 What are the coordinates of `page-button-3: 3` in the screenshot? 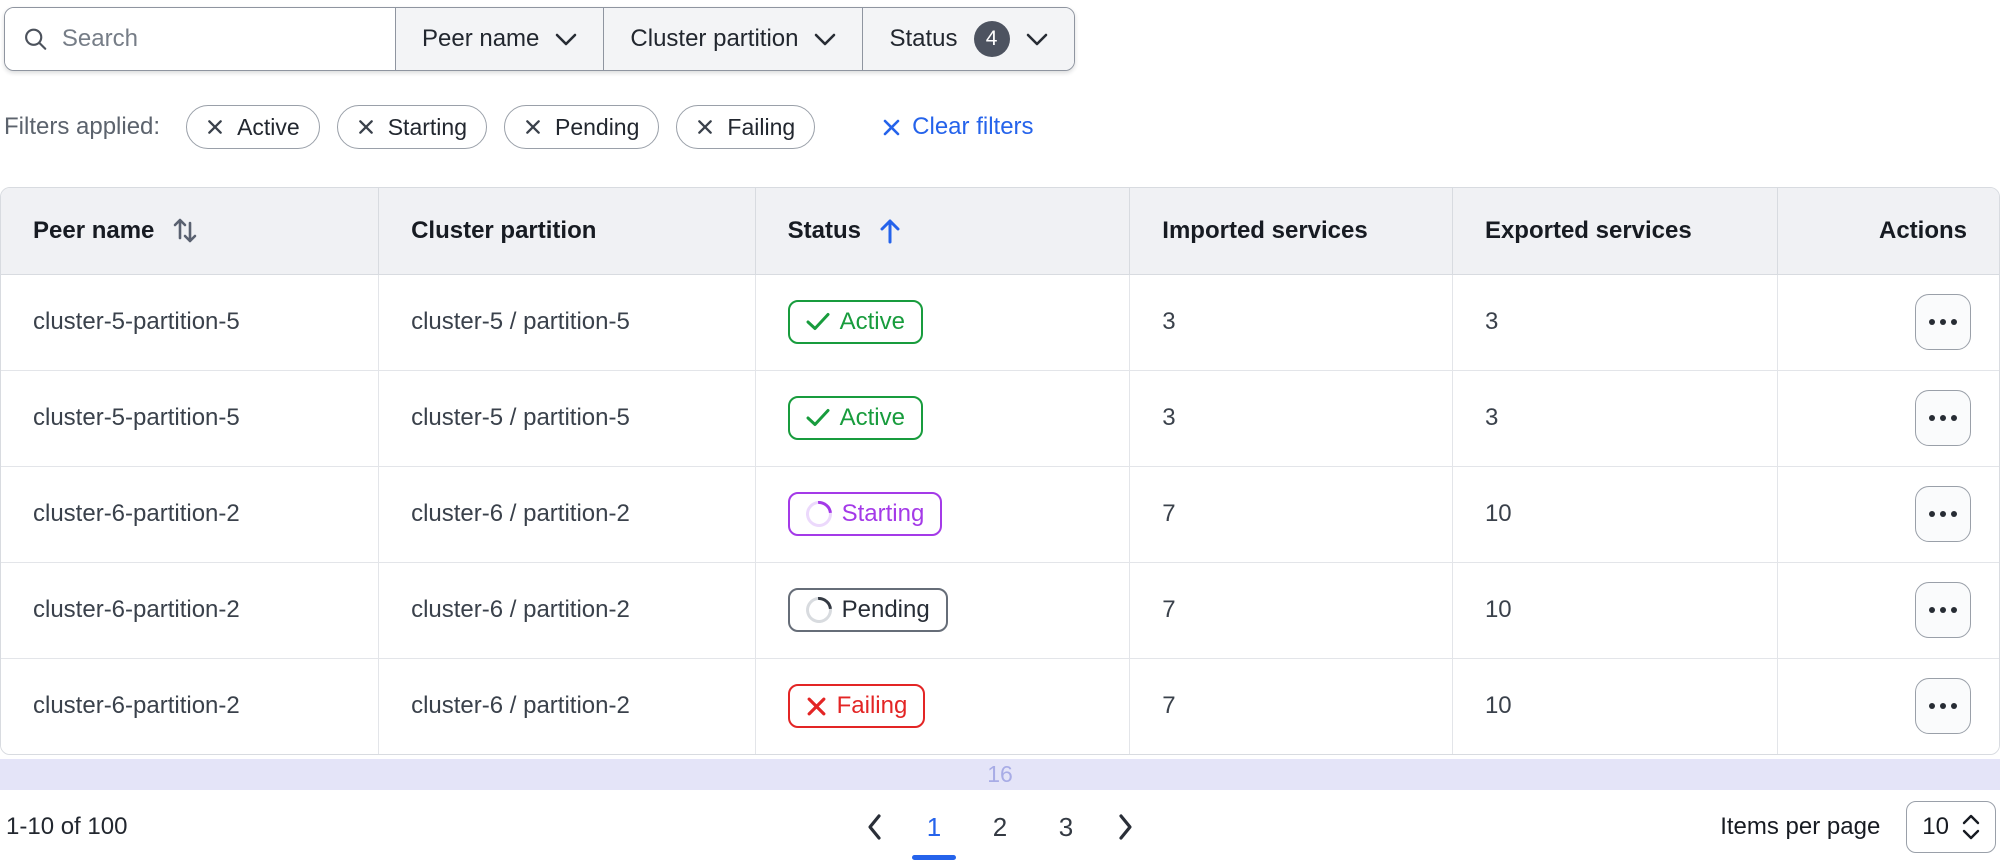 It's located at (1066, 827).